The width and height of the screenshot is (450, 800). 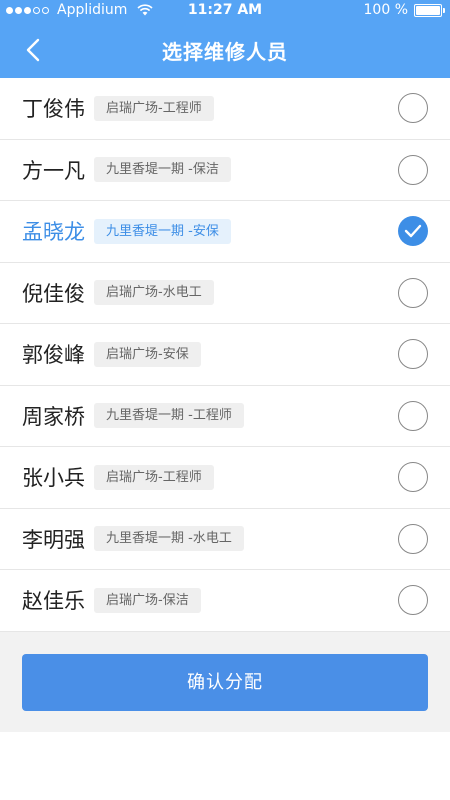 I want to click on staff-row: 张小兵 启瑞广场-工程师, so click(x=225, y=478).